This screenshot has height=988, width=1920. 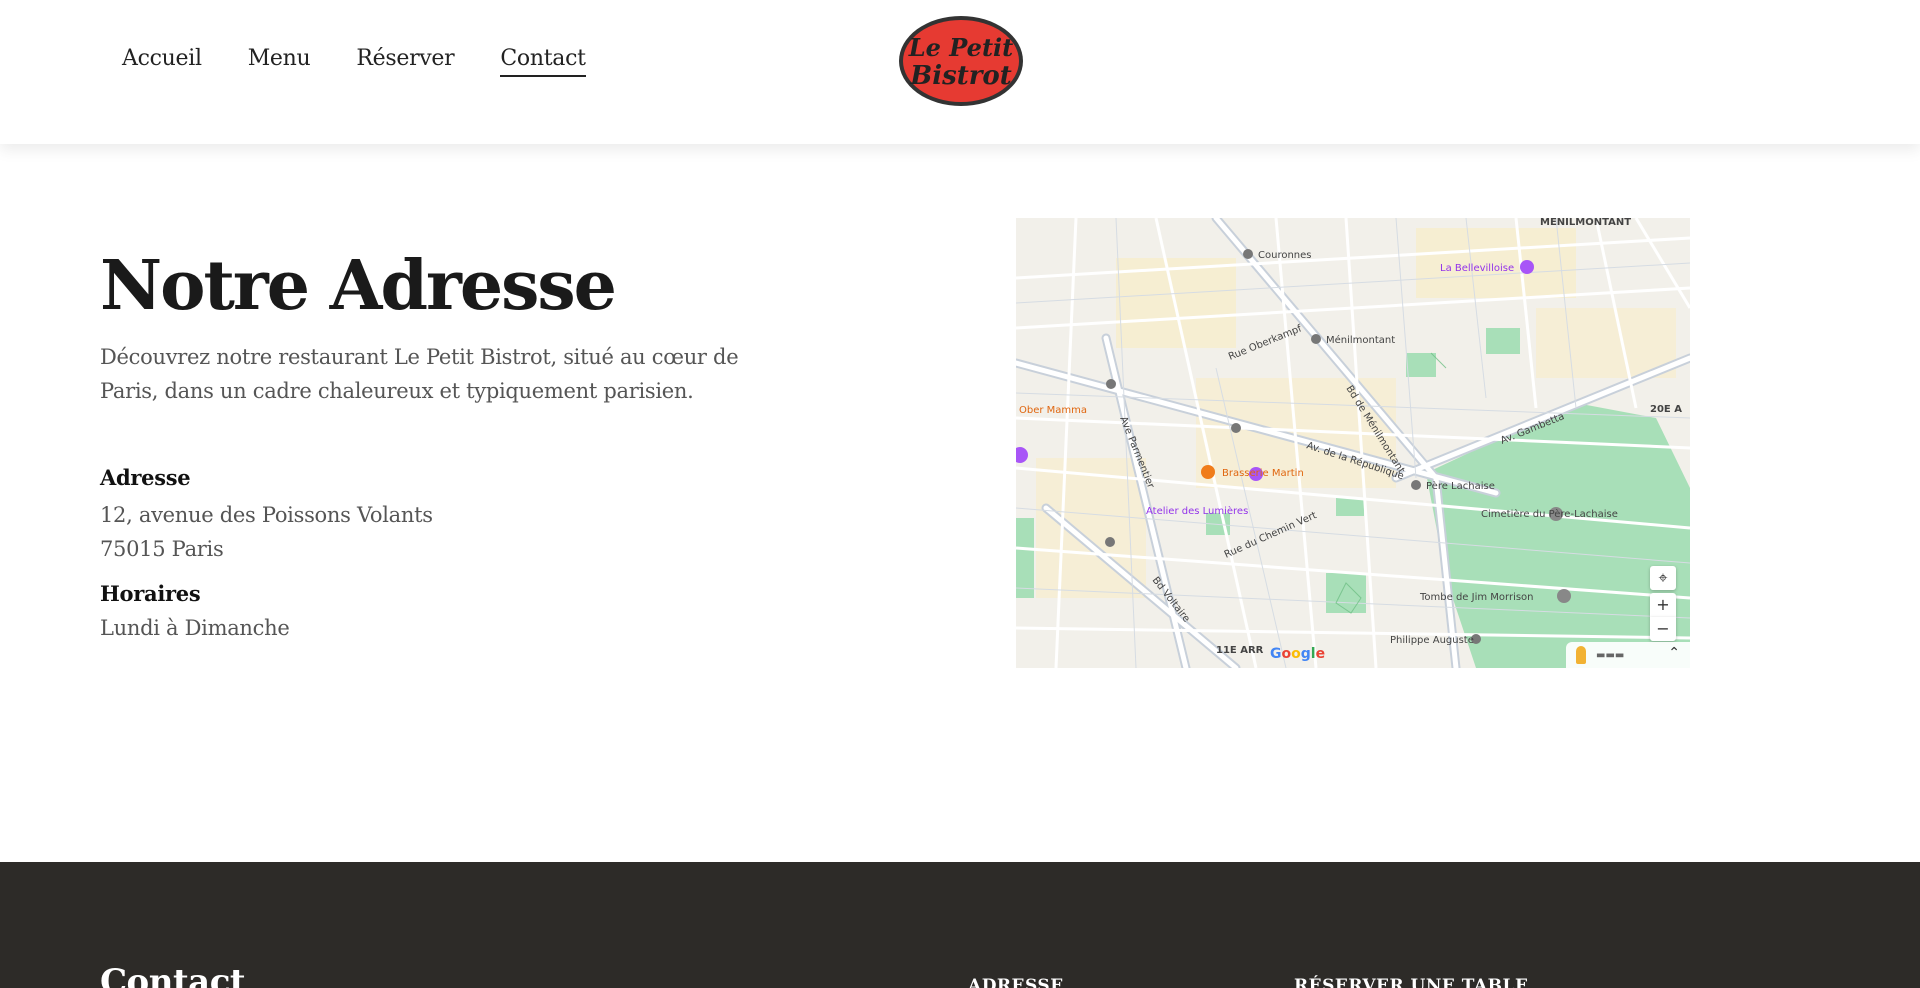 What do you see at coordinates (1460, 486) in the screenshot?
I see `map-label-pere-lachaise: Père Lachaise` at bounding box center [1460, 486].